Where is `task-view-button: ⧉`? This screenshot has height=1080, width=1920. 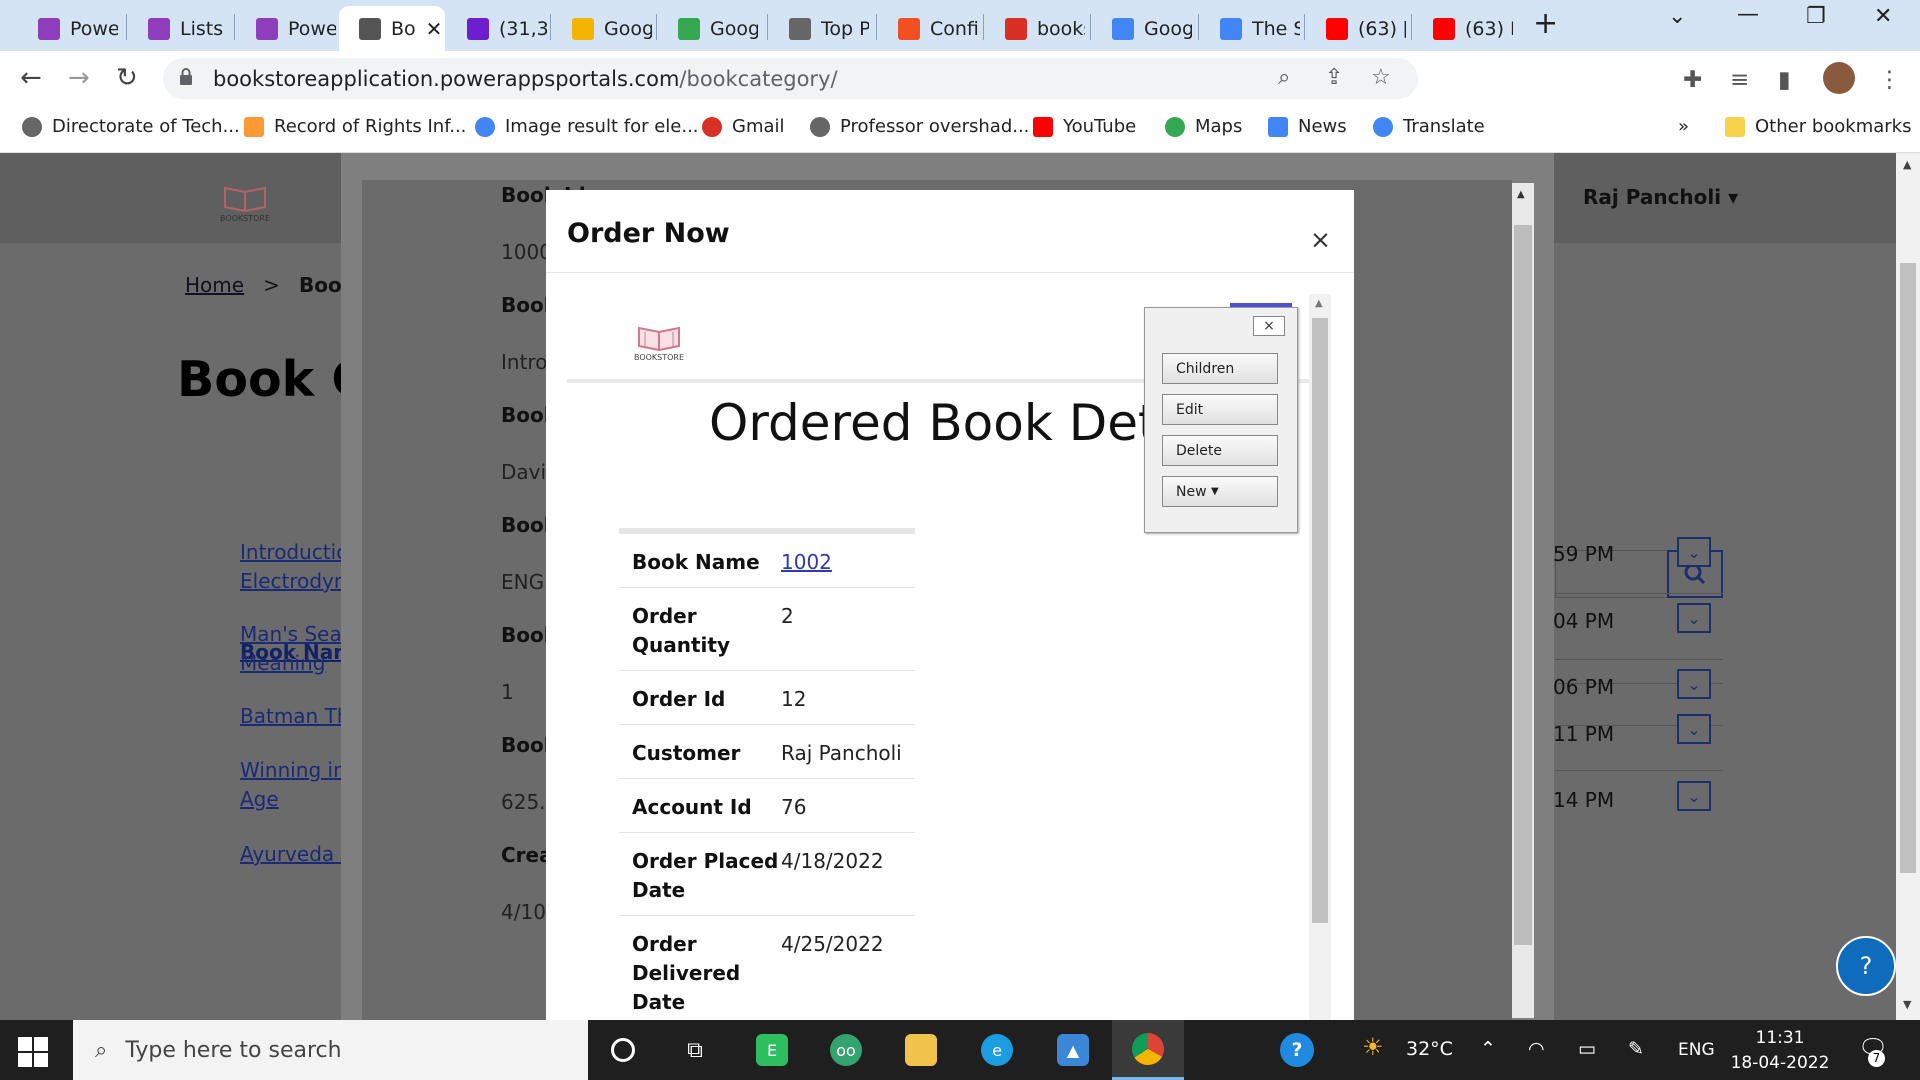 task-view-button: ⧉ is located at coordinates (695, 1050).